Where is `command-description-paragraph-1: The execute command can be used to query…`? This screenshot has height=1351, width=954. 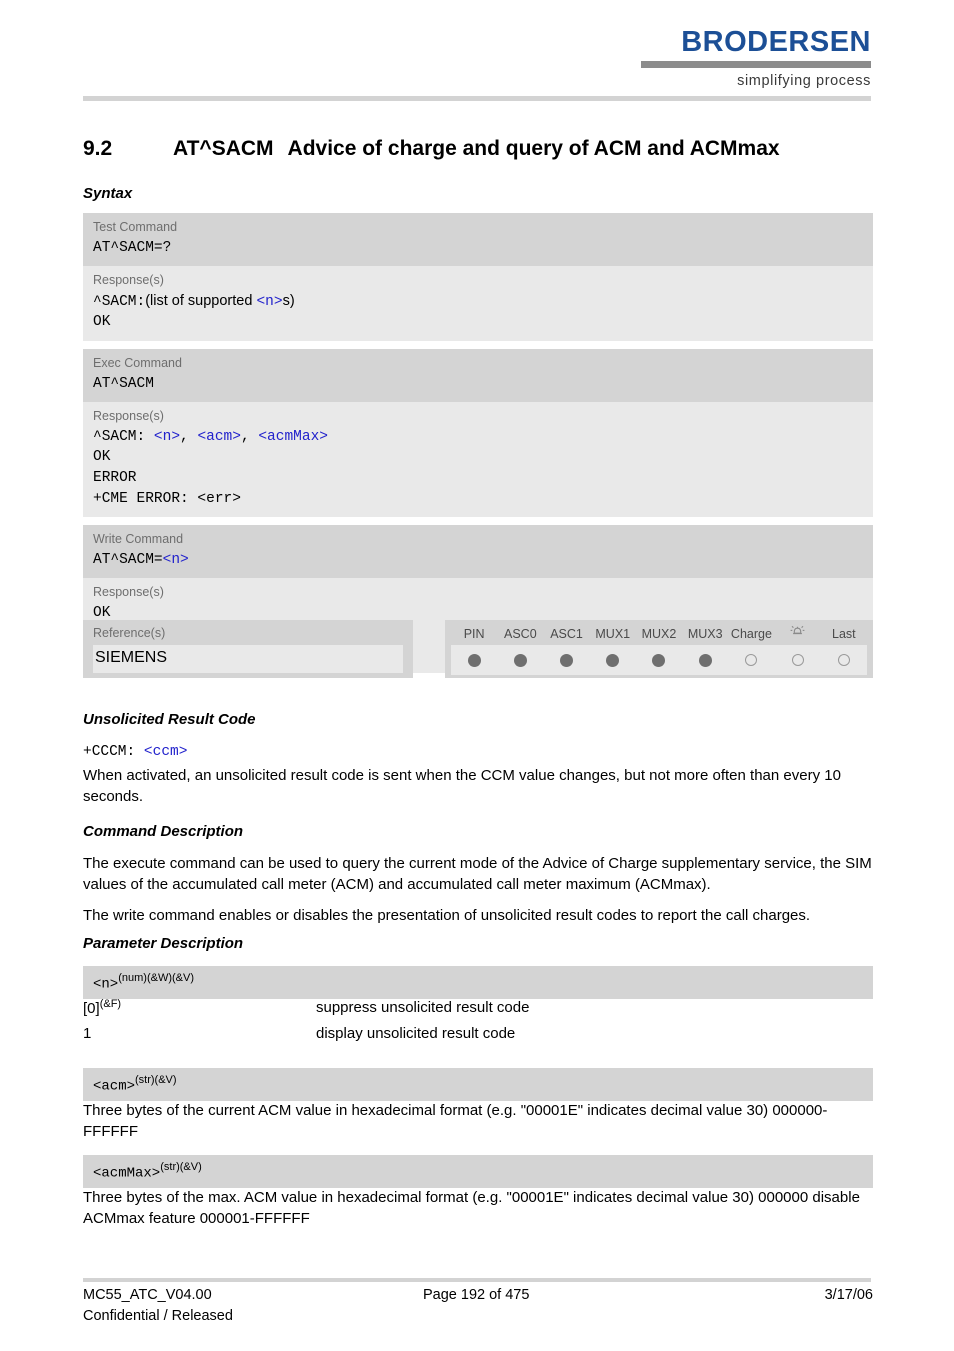 command-description-paragraph-1: The execute command can be used to query… is located at coordinates (477, 874).